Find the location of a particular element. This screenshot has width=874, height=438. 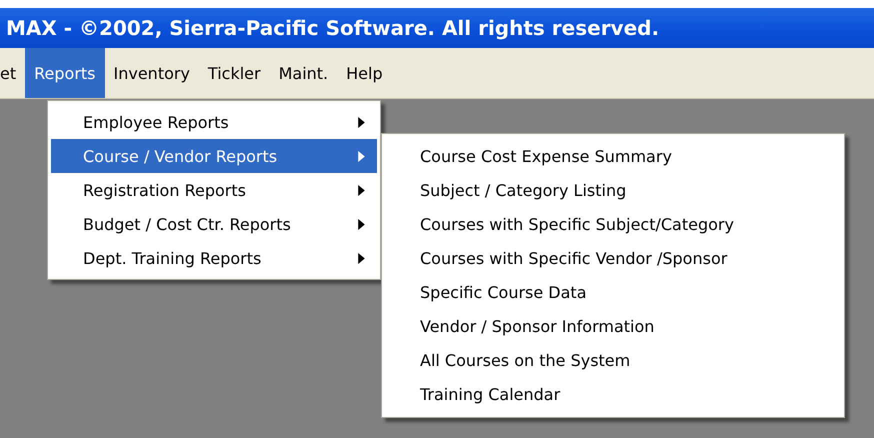

menu-item-label: Registration Reports is located at coordinates (164, 190).